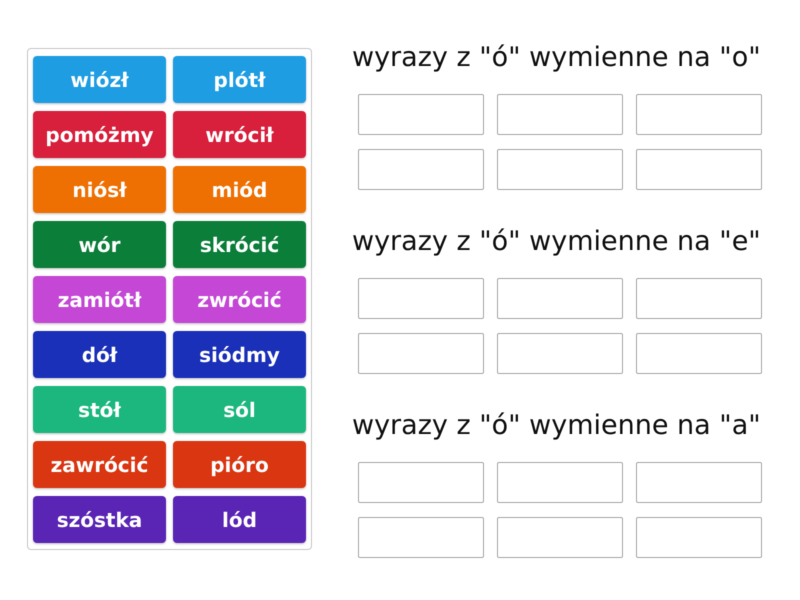  What do you see at coordinates (99, 464) in the screenshot?
I see `word-tile: zawrócić` at bounding box center [99, 464].